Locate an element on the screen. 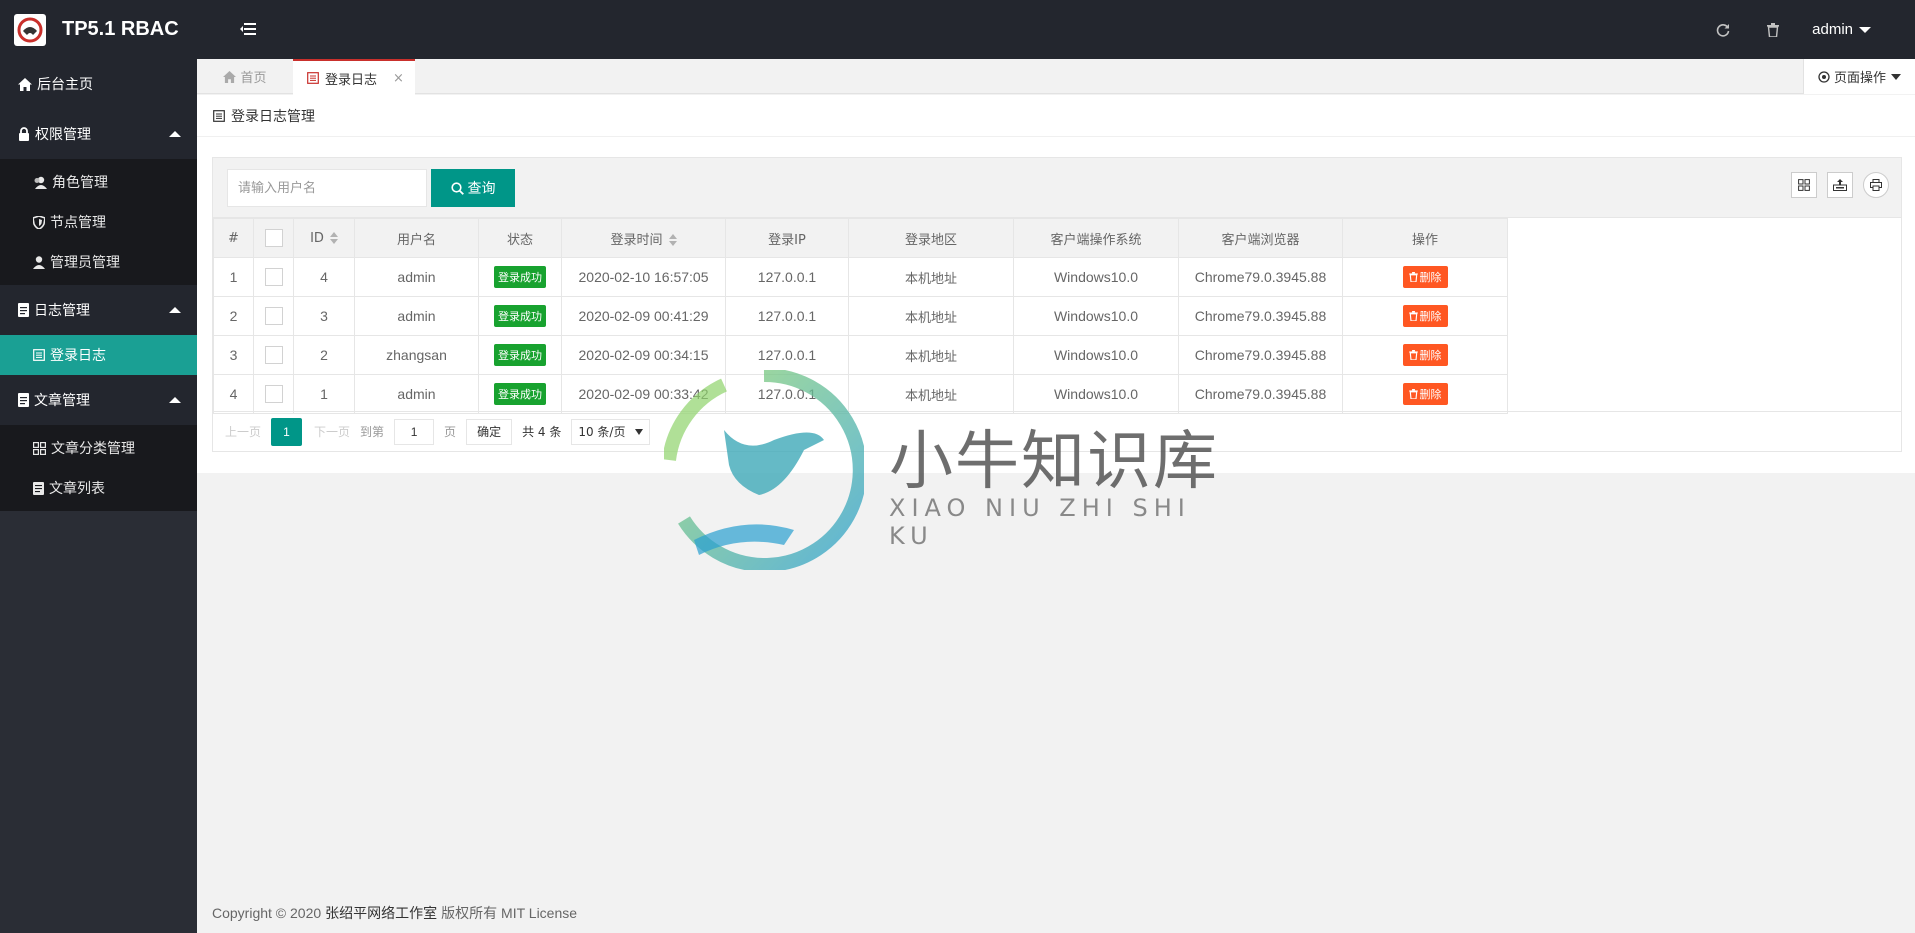 Image resolution: width=1915 pixels, height=933 pixels. sidebar-group-permissions: 权限管理 is located at coordinates (98, 134).